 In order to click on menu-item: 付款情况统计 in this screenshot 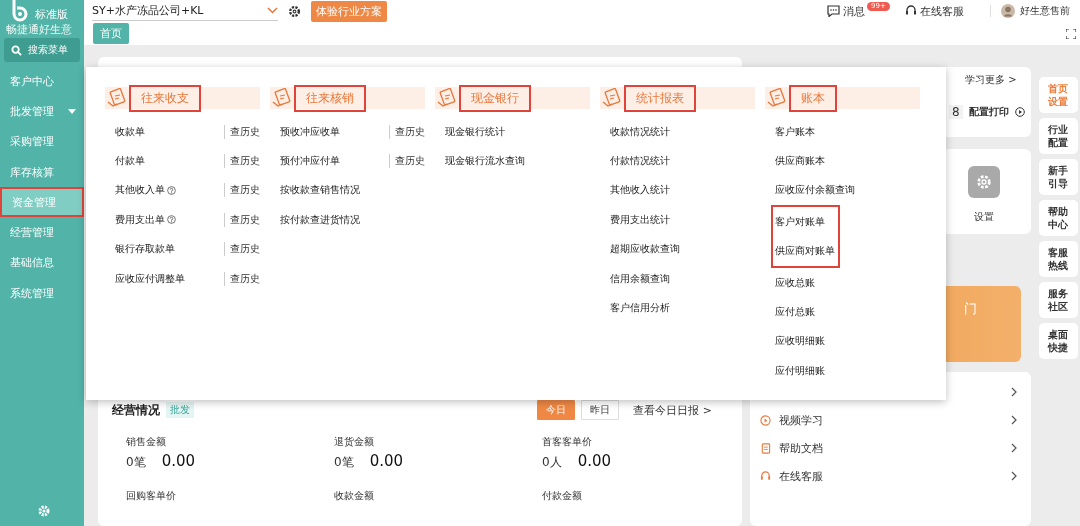, I will do `click(640, 161)`.